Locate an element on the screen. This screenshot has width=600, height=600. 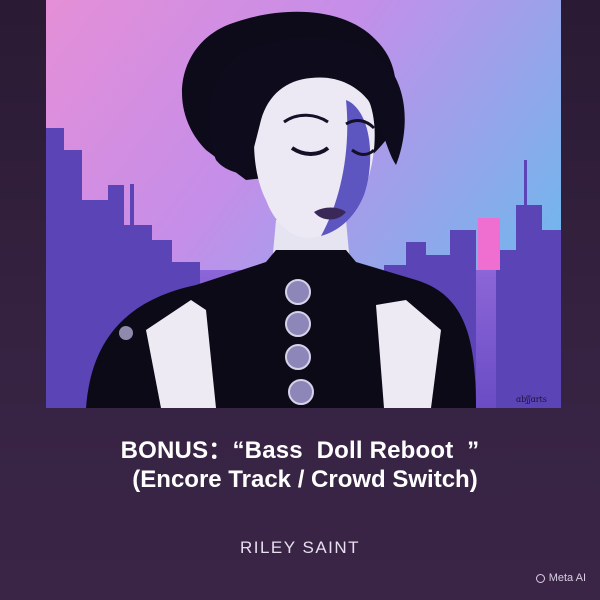
meta-ai-watermark: Meta AI is located at coordinates (560, 578).